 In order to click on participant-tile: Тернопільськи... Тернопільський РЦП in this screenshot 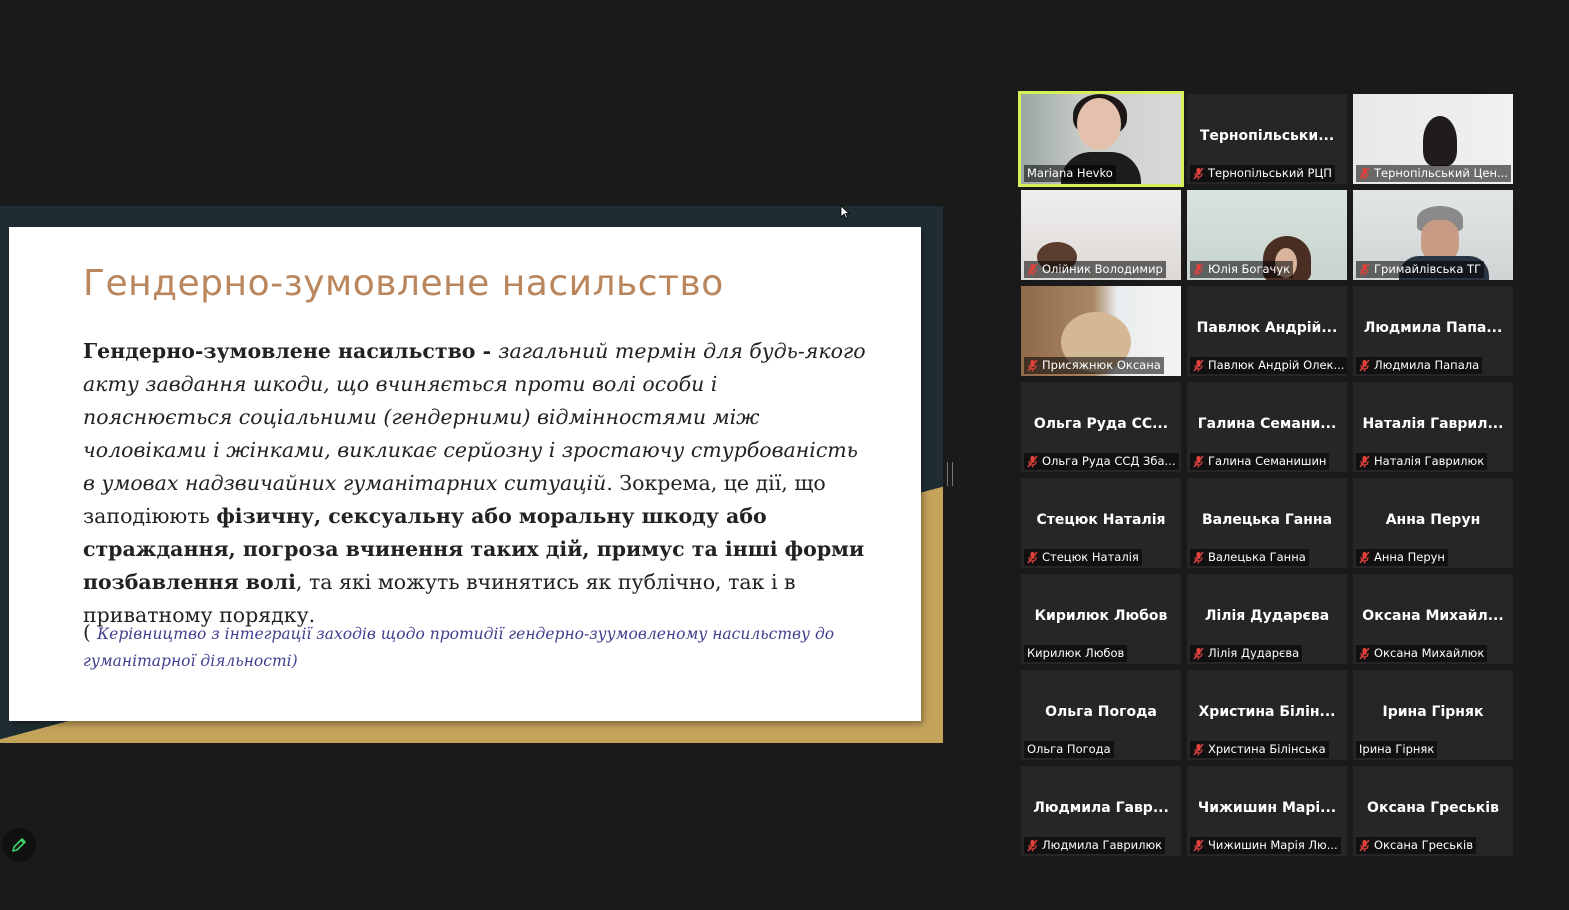, I will do `click(1267, 139)`.